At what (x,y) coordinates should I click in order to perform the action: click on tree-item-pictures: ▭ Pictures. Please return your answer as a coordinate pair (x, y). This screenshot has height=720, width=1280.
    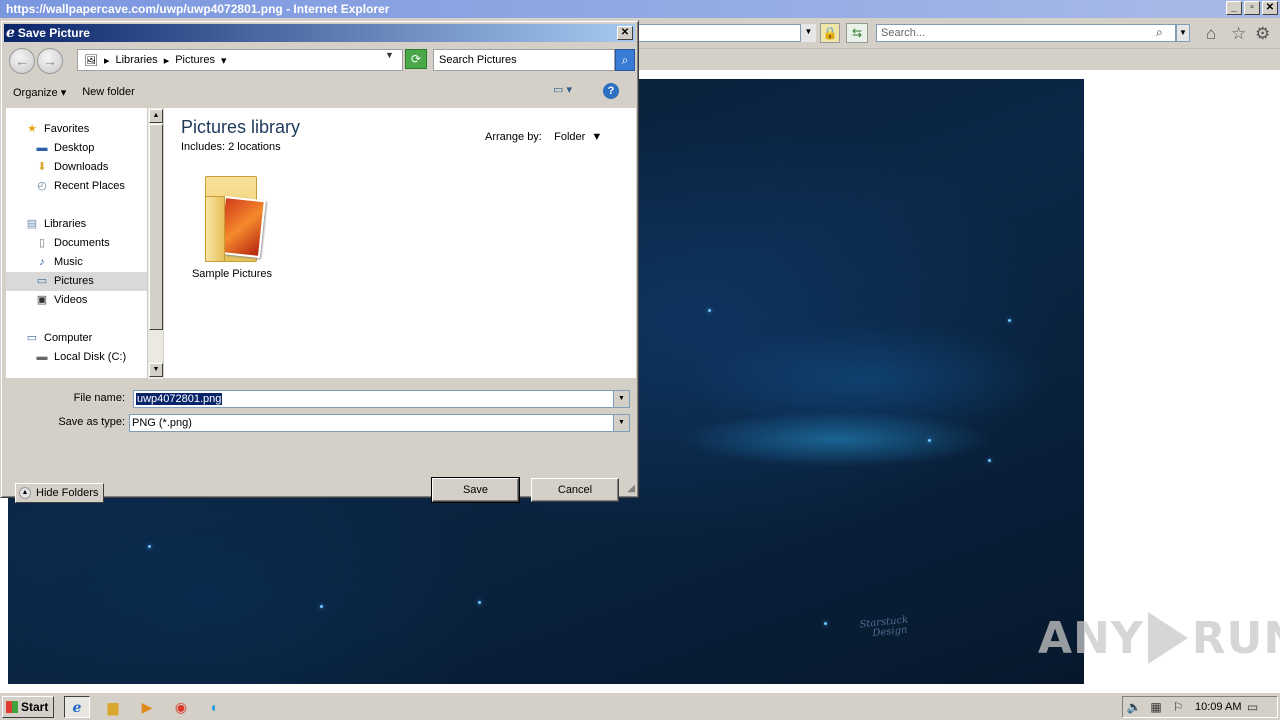
    Looking at the image, I should click on (77, 281).